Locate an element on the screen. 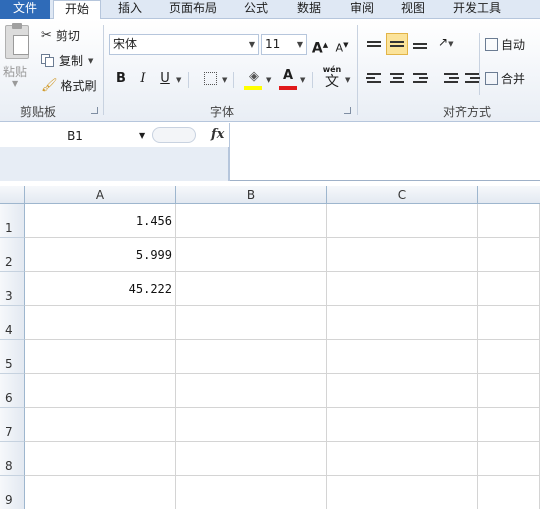 The height and width of the screenshot is (509, 540). cell-b7 is located at coordinates (251, 425).